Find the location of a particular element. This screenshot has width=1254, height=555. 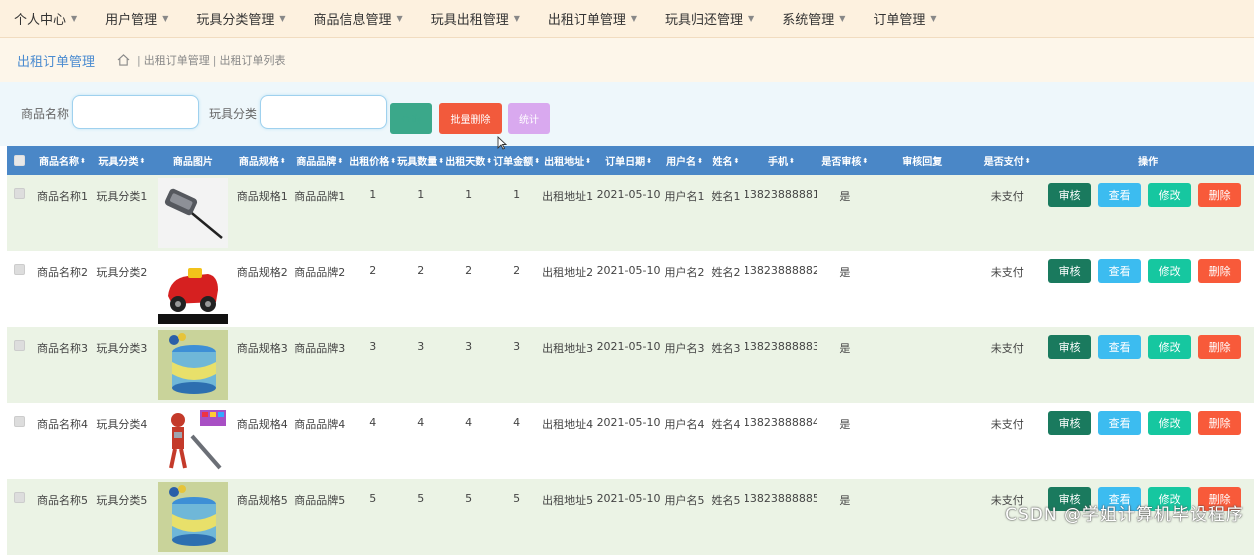

nav-rental-order-management: 出租订单管理 ▼ is located at coordinates (592, 19).